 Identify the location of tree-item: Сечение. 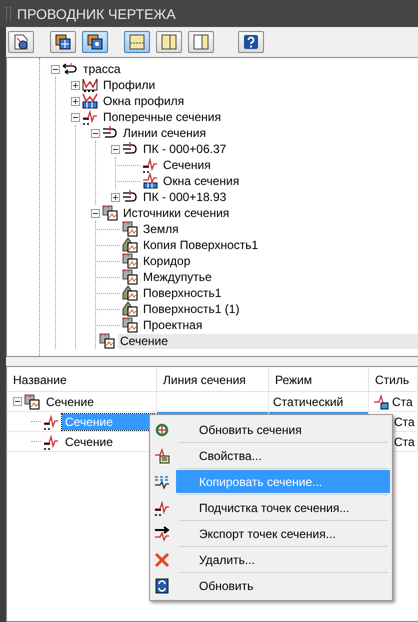
(268, 341).